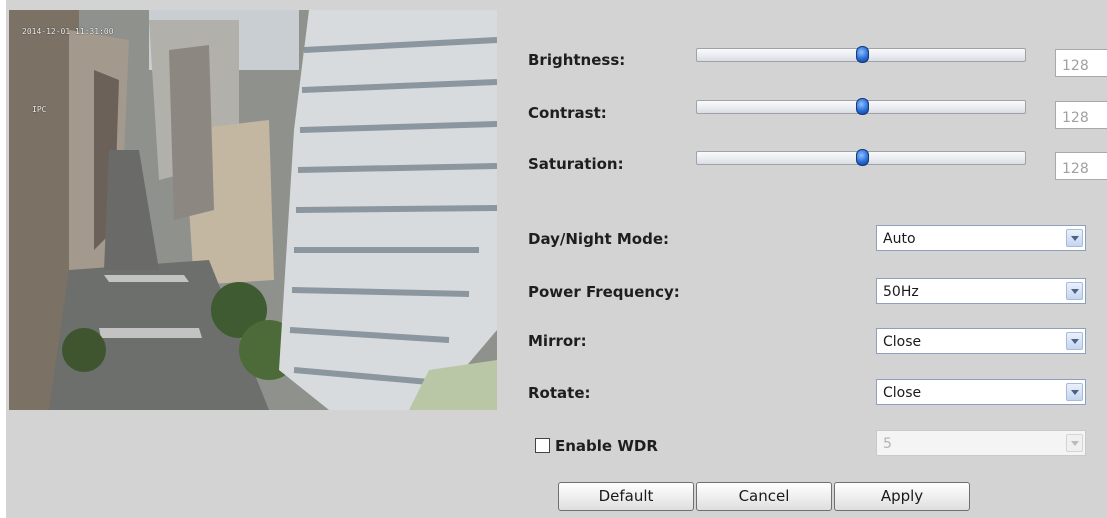 The height and width of the screenshot is (518, 1107). I want to click on contrast-label: Contrast:, so click(567, 113).